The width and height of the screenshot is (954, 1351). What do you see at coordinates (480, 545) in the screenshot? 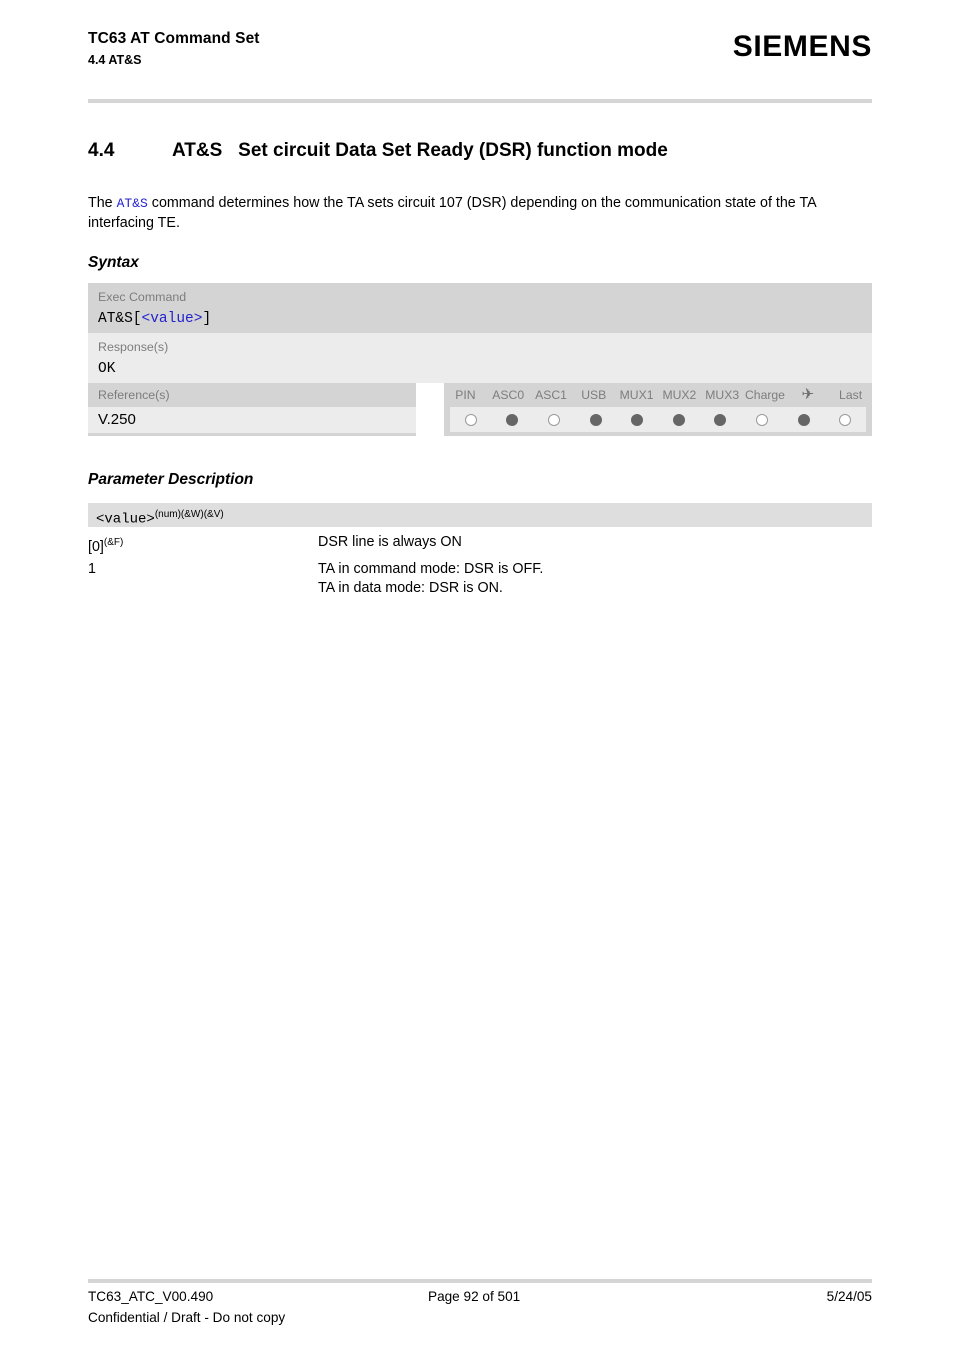
I see `parameter-value-row: [0](&F) DSR line is always ON` at bounding box center [480, 545].